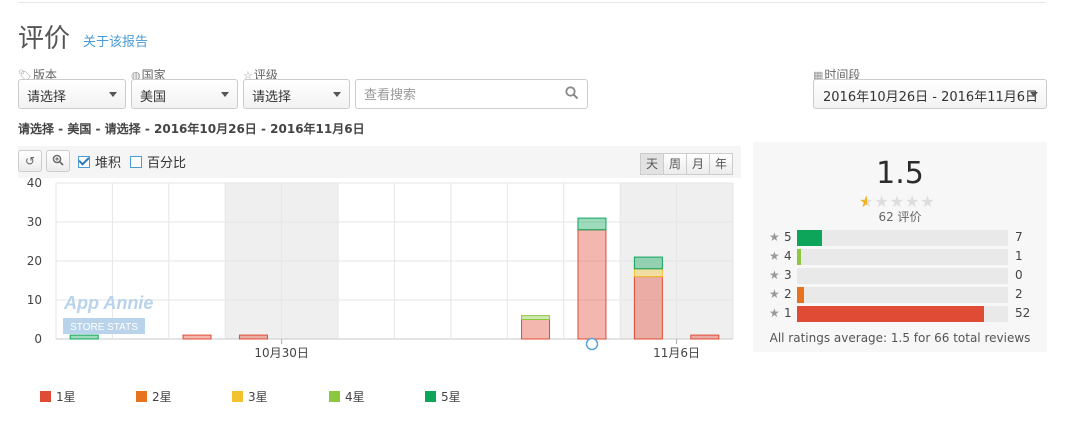  I want to click on y-tick-label: 40, so click(34, 183).